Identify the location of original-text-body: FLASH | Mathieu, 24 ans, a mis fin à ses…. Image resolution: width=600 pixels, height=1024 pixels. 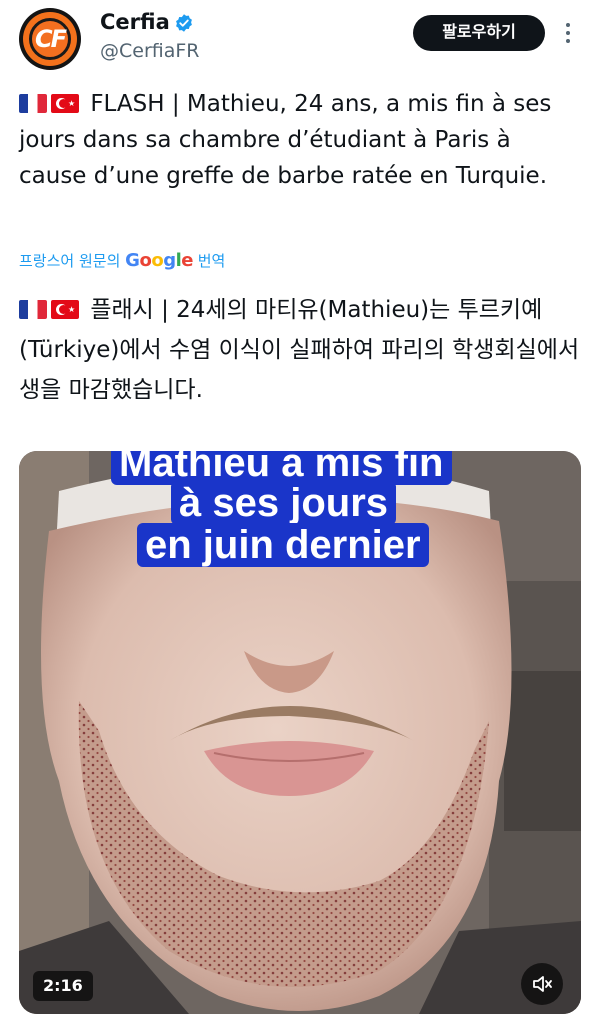
(285, 140).